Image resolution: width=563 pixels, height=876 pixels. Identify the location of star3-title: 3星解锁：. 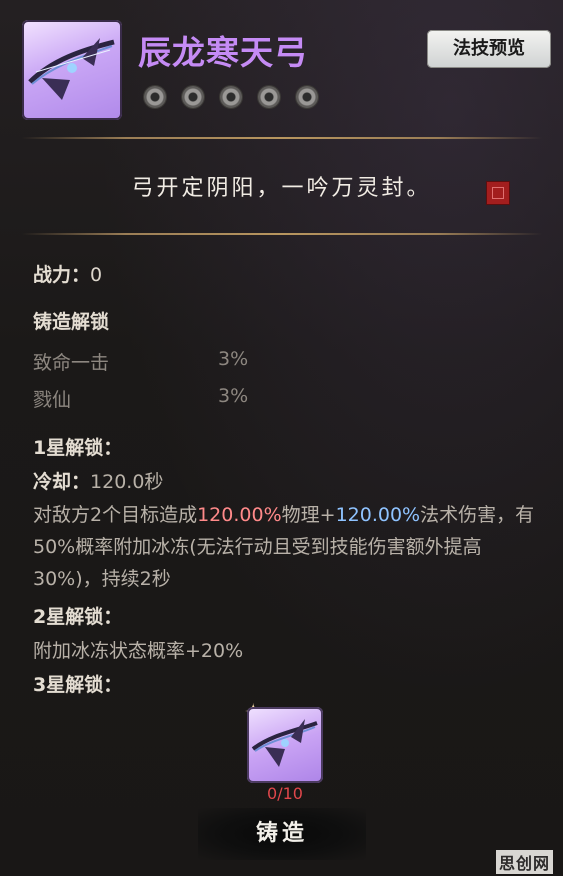
(78, 685).